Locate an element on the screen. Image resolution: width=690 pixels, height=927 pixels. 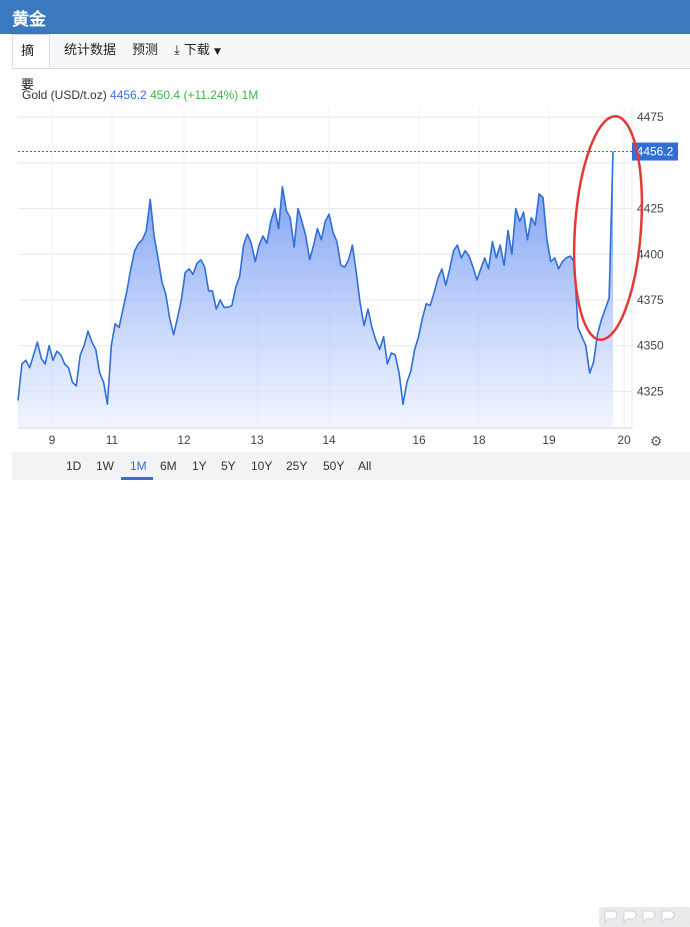
tab-summary: 摘要 is located at coordinates (31, 63).